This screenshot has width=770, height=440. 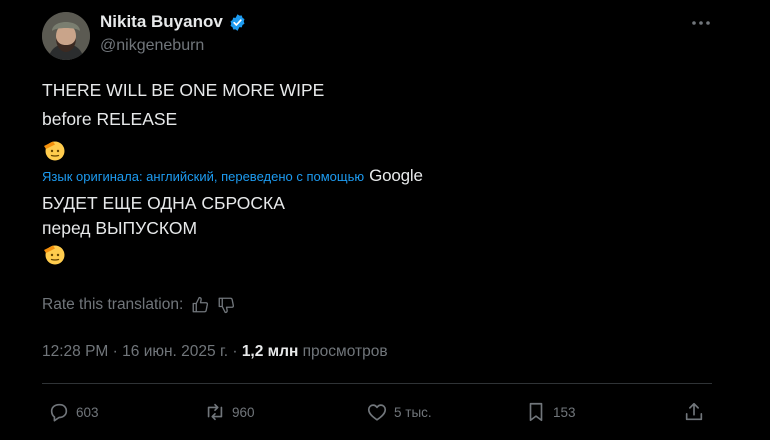 What do you see at coordinates (161, 22) in the screenshot?
I see `author-display-name: Nikita Buyanov` at bounding box center [161, 22].